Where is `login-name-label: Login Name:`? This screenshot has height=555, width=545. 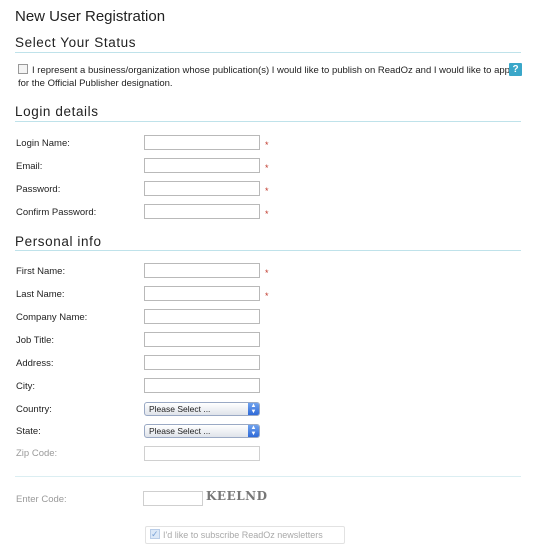 login-name-label: Login Name: is located at coordinates (43, 143).